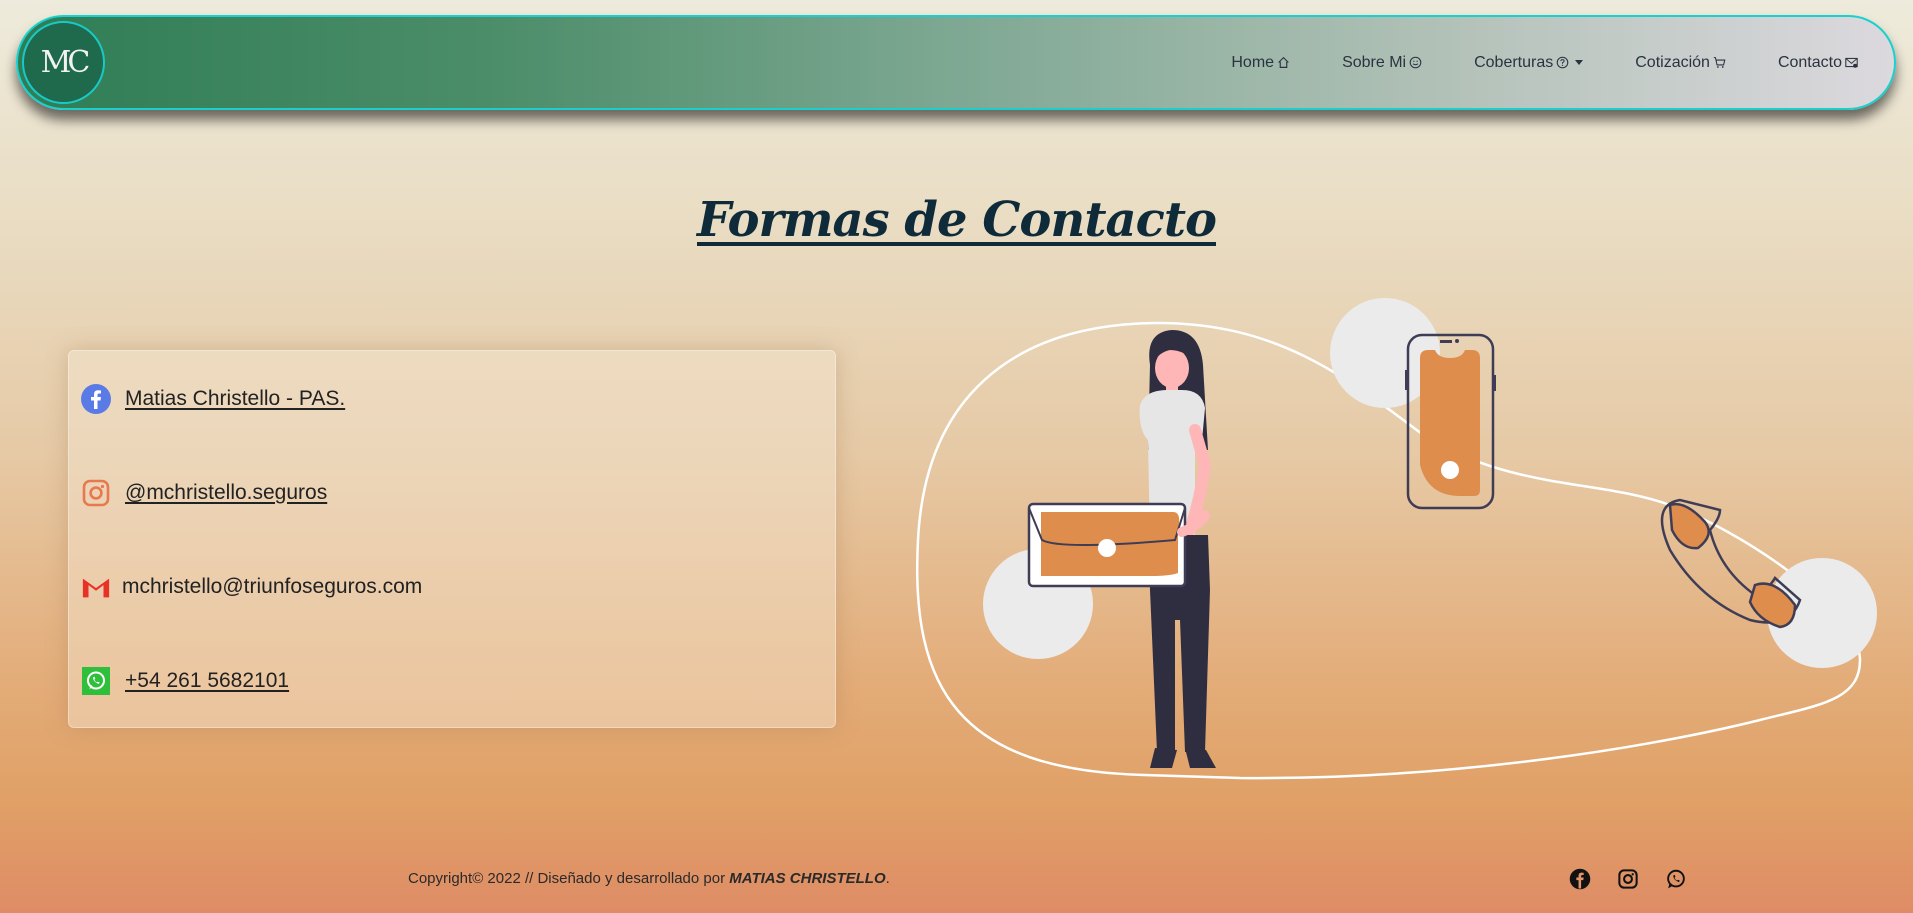  What do you see at coordinates (96, 493) in the screenshot?
I see `instagram-icon` at bounding box center [96, 493].